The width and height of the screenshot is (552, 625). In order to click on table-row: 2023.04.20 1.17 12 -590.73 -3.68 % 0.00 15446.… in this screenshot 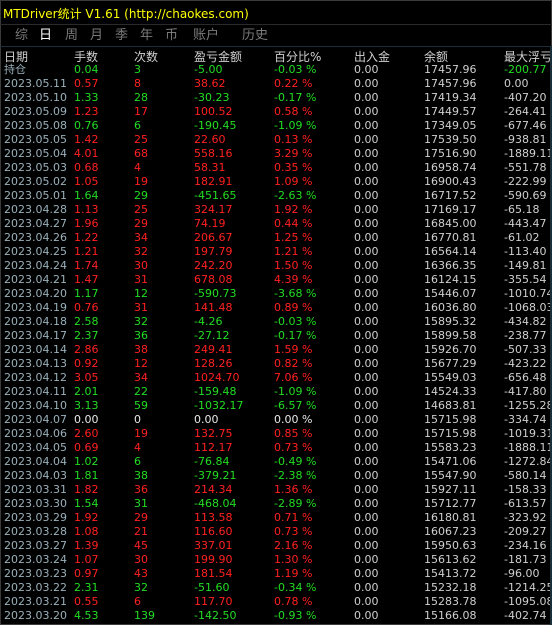, I will do `click(276, 294)`.